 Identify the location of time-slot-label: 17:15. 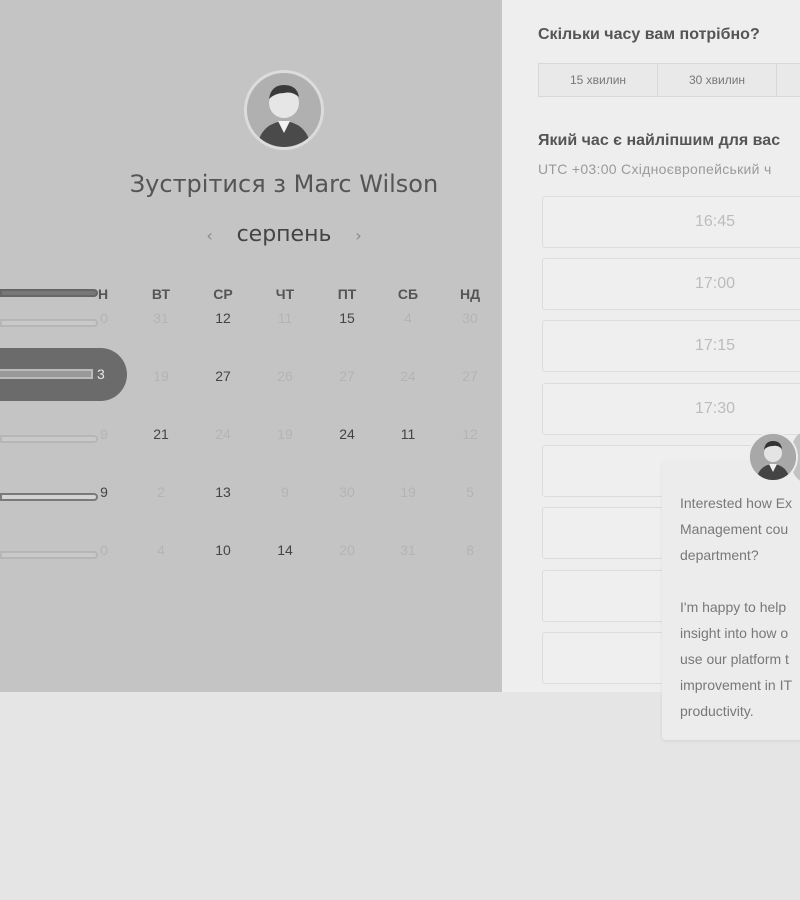
(715, 345).